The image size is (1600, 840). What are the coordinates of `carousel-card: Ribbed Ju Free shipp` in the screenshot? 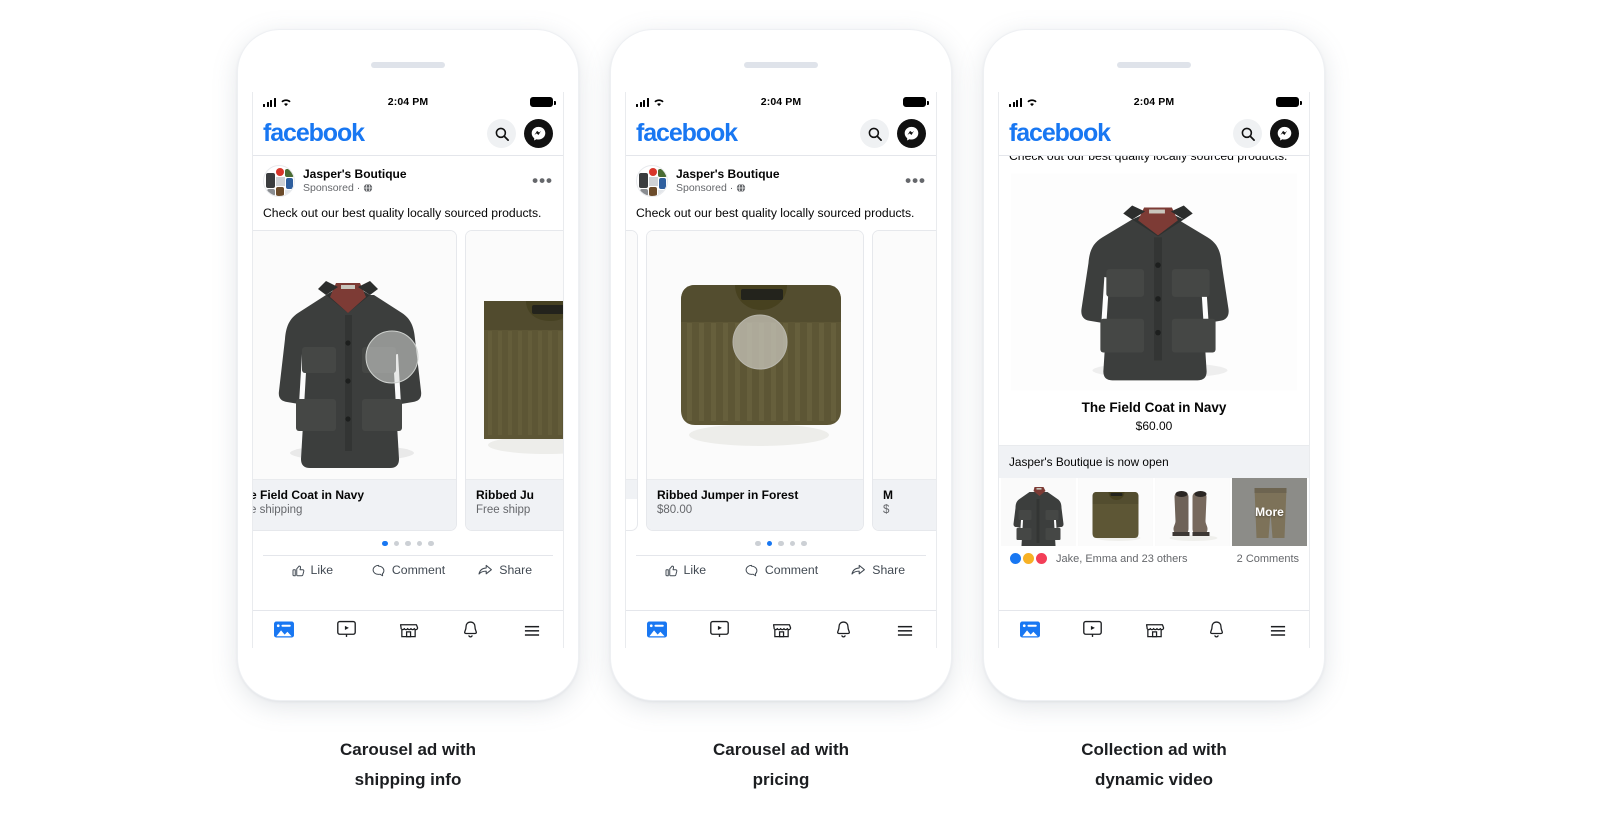 It's located at (514, 380).